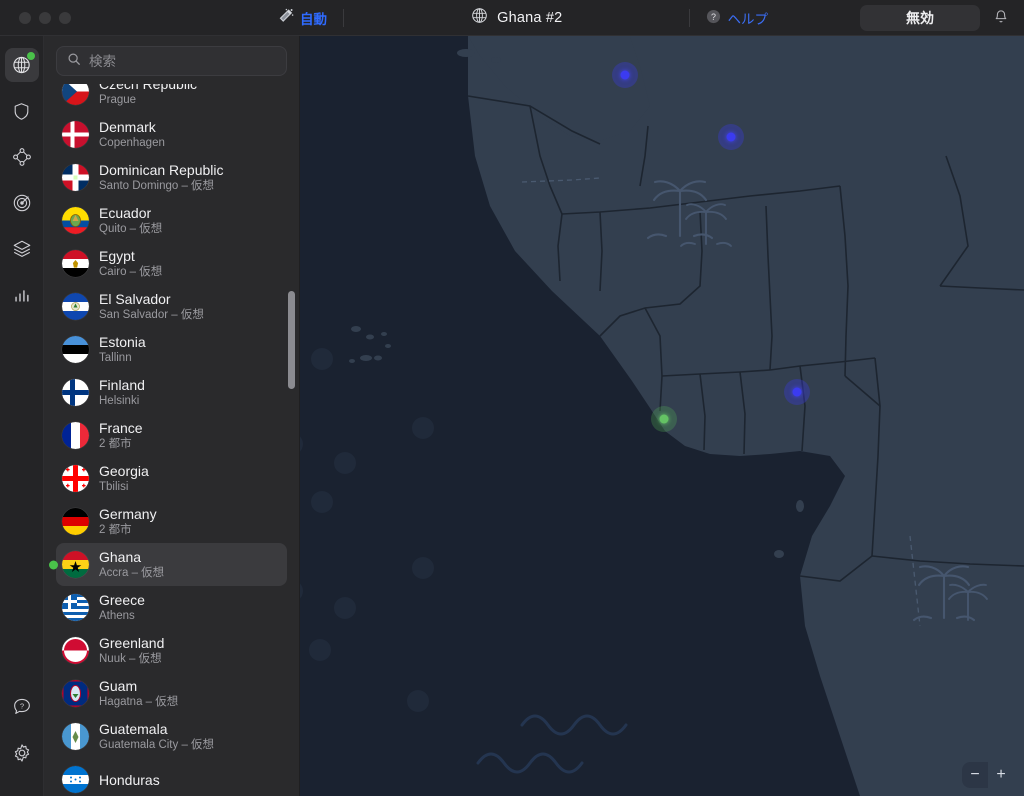  I want to click on country-row-cz: Czech Republic Prague, so click(171, 98).